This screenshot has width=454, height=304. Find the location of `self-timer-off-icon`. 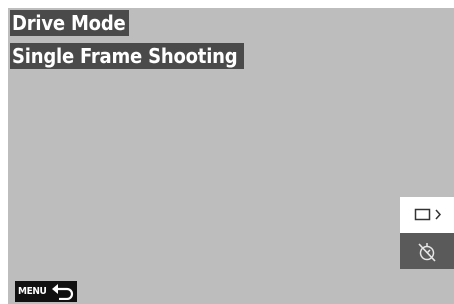

self-timer-off-icon is located at coordinates (427, 252).